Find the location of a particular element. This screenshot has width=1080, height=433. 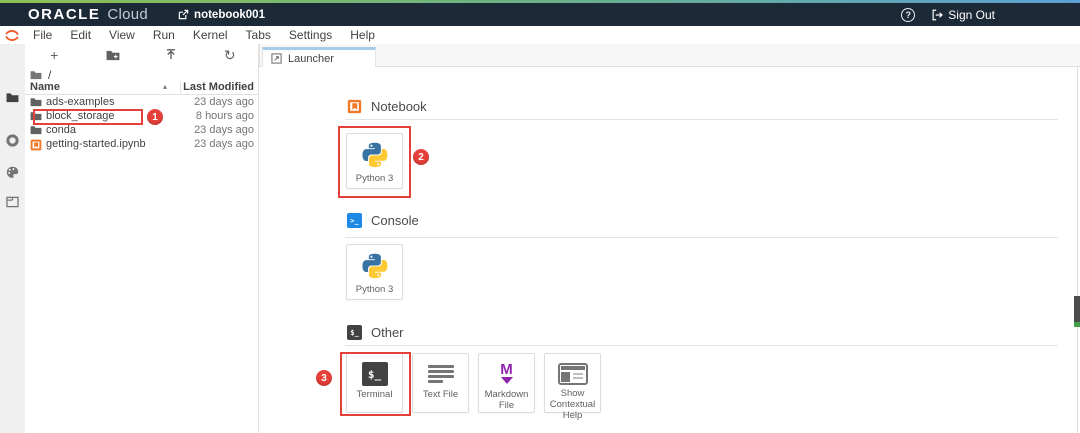

oracle-cloud-topbar: ORACLE Cloud notebook001 ? Sign Out is located at coordinates (540, 14).